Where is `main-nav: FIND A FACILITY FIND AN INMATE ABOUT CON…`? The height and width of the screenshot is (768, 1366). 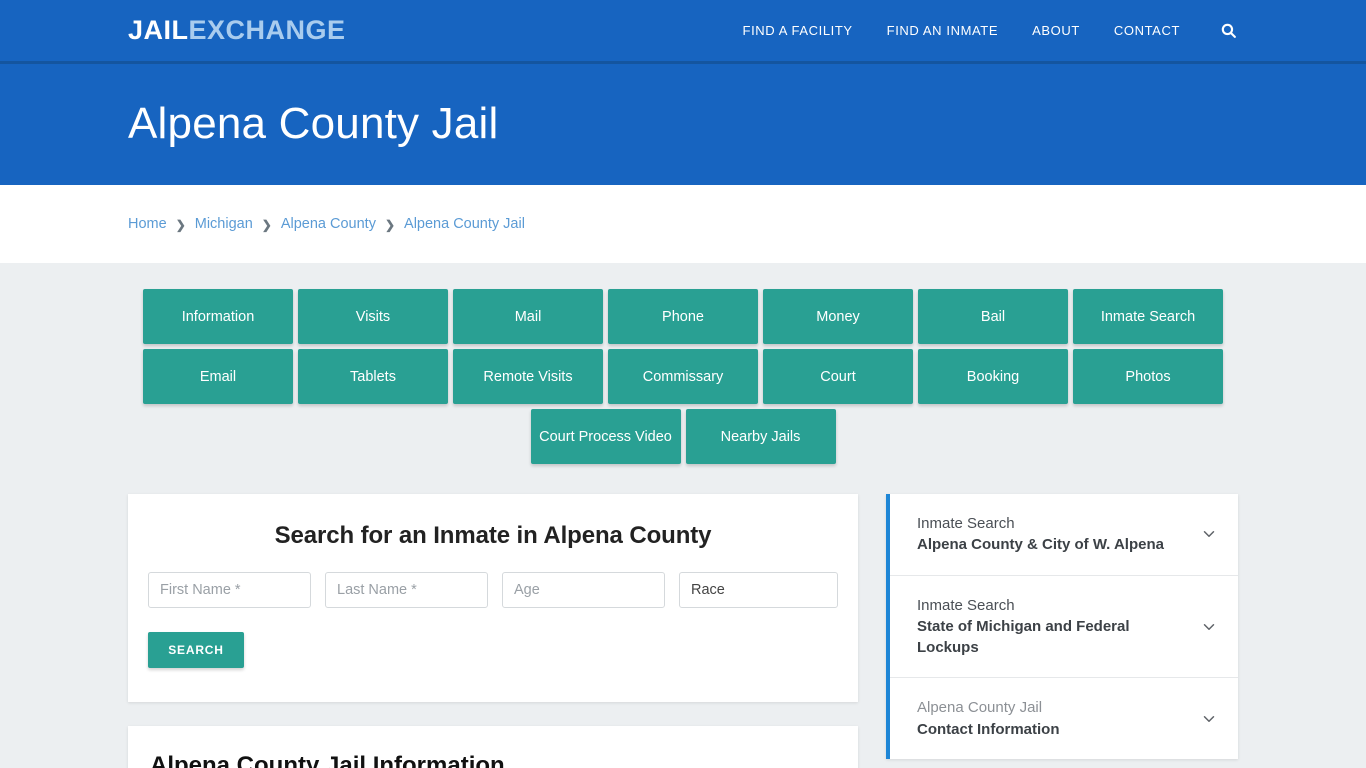
main-nav: FIND A FACILITY FIND AN INMATE ABOUT CON… is located at coordinates (990, 31).